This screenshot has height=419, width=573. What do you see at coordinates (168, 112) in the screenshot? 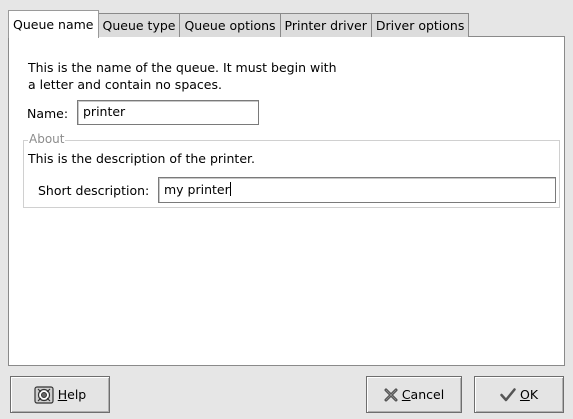
I see `name-input: printer` at bounding box center [168, 112].